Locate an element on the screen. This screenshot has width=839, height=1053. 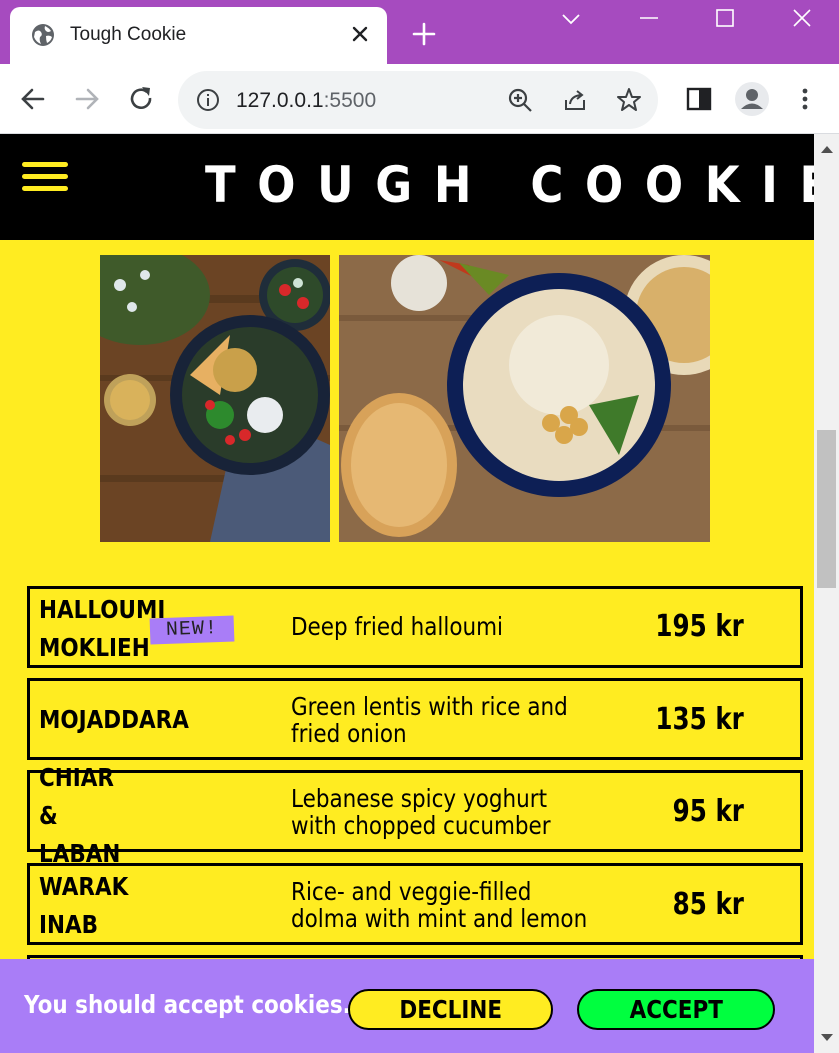
minimize-icon is located at coordinates (649, 19).